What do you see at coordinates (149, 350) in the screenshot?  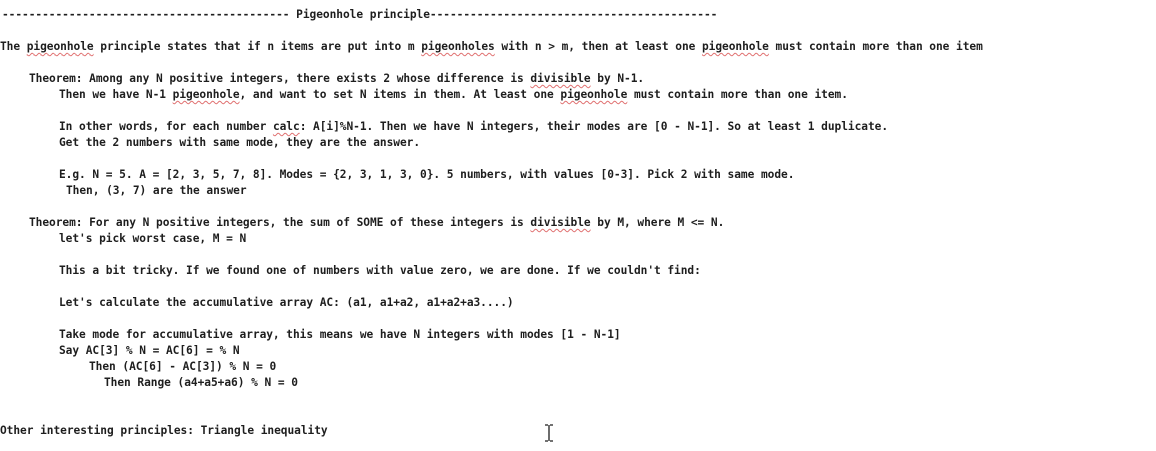 I see `theorem2-line-6: Say AC[3] % N = AC[6] = % N` at bounding box center [149, 350].